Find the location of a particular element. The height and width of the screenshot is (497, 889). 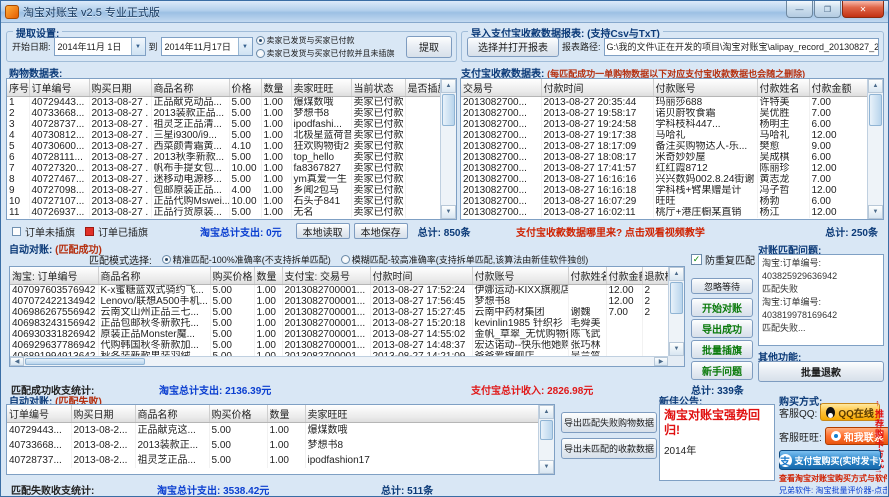

radio-shipped-paid: 卖家已发货与买家已付款 is located at coordinates (328, 40).